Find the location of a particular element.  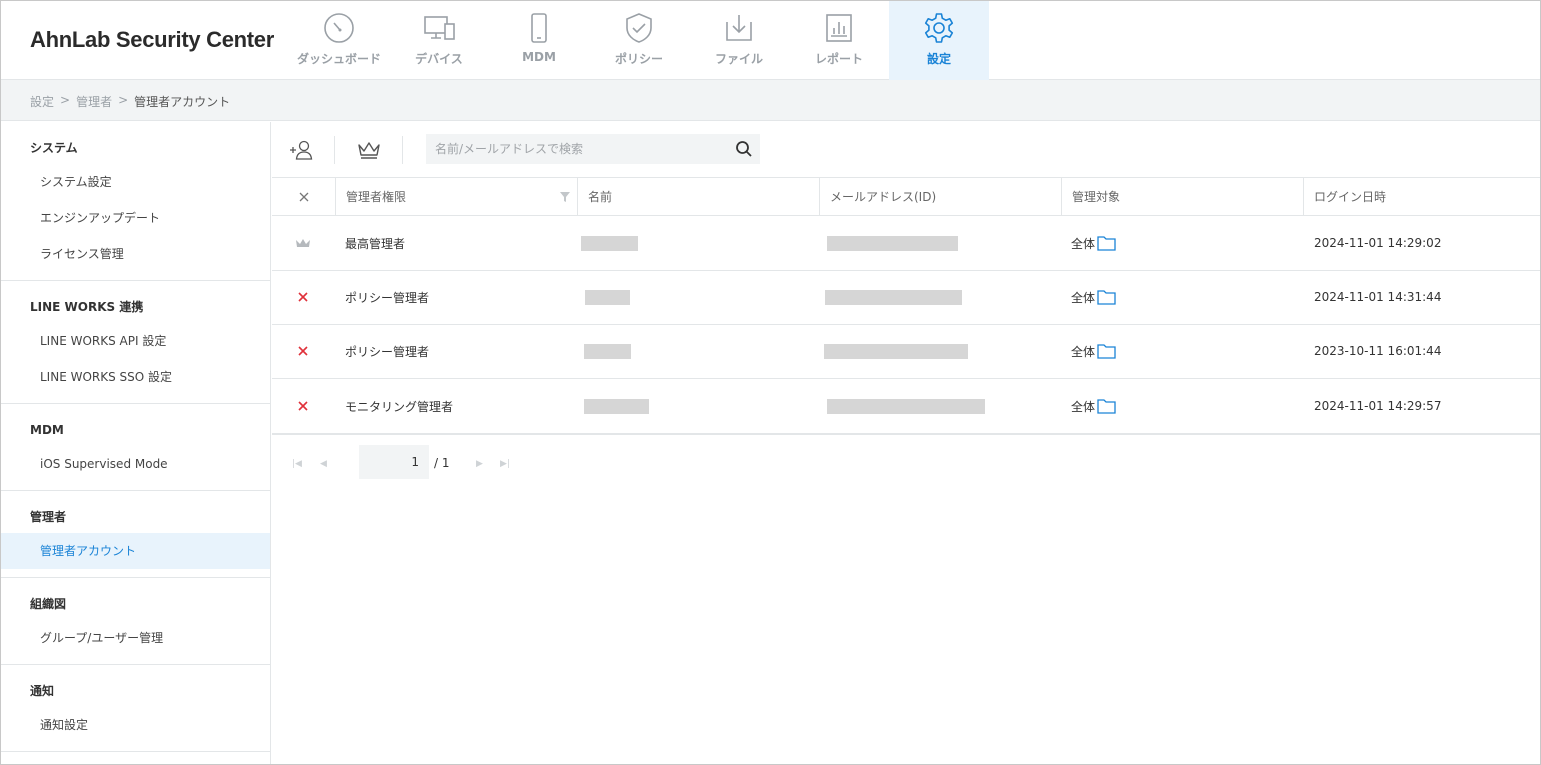

filter-icon is located at coordinates (565, 197).